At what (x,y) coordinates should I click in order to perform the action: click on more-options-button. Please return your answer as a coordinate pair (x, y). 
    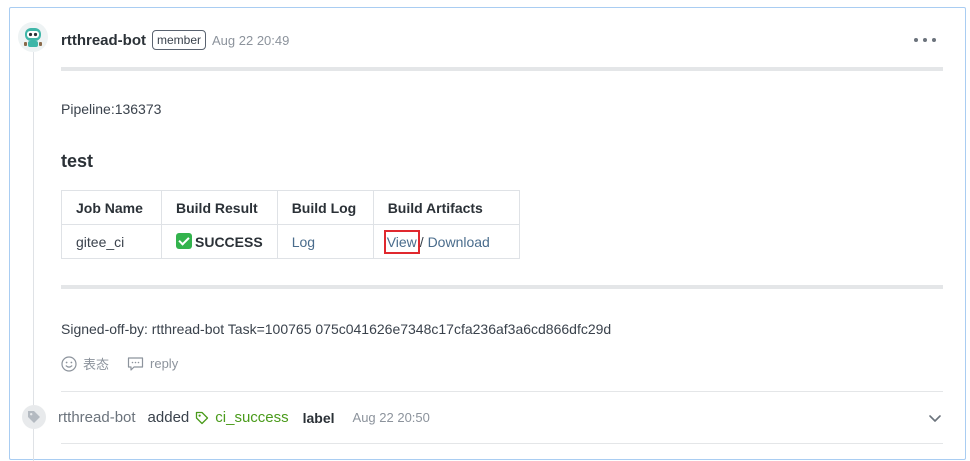
    Looking at the image, I should click on (925, 40).